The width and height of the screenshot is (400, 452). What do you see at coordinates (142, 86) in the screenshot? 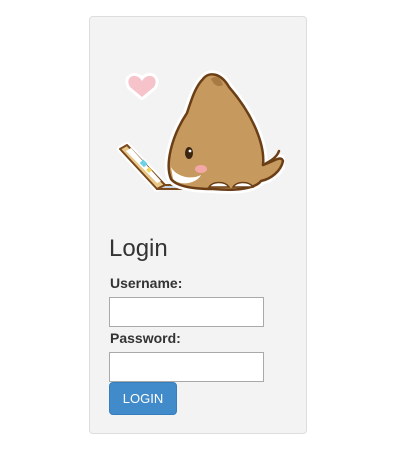
I see `heart-icon` at bounding box center [142, 86].